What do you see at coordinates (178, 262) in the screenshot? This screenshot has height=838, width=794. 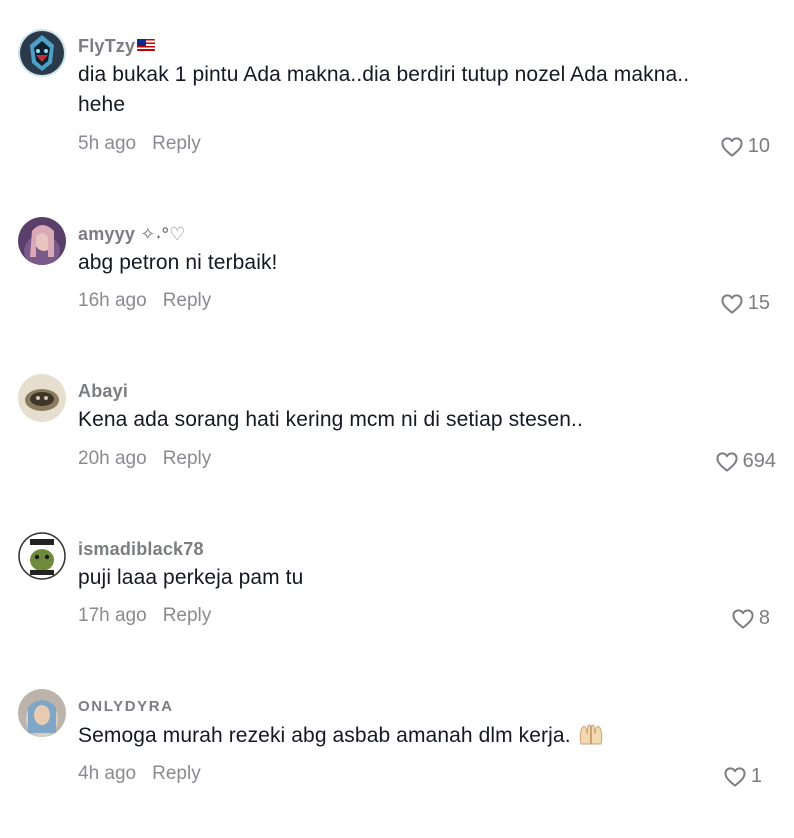 I see `comment-text: abg petron ni terbaik!` at bounding box center [178, 262].